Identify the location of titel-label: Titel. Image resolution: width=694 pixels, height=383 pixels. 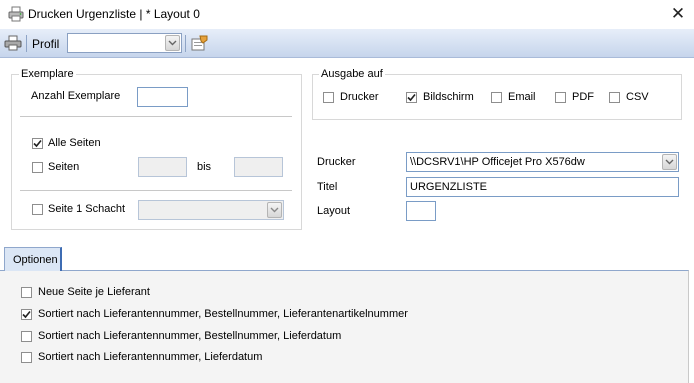
(327, 187).